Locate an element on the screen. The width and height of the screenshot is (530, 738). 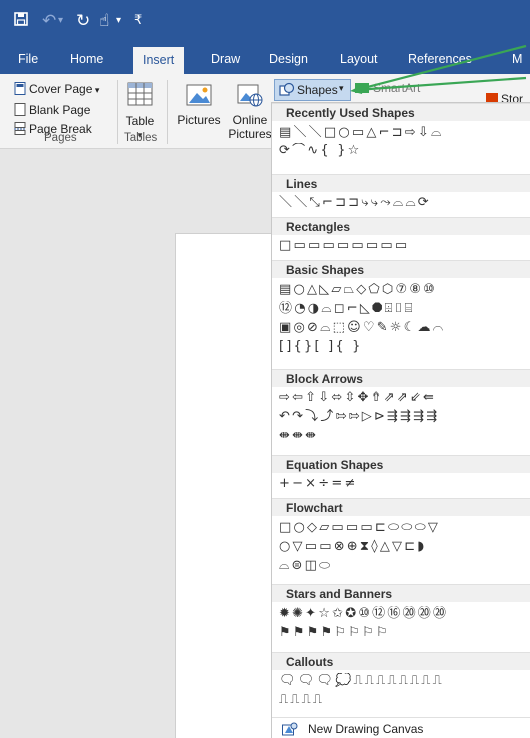
tab-references: References is located at coordinates (440, 62).